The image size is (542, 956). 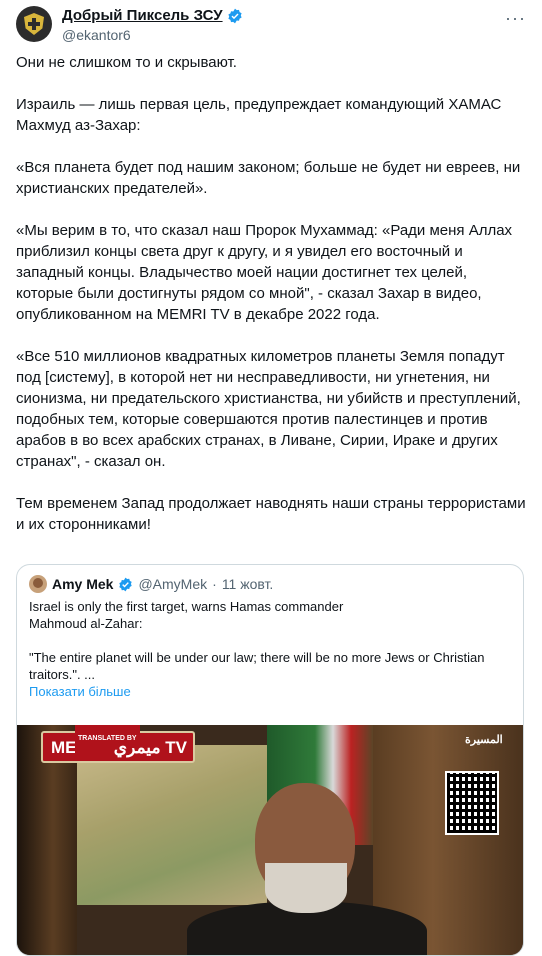 What do you see at coordinates (484, 740) in the screenshot?
I see `channel-logo: المسيرة` at bounding box center [484, 740].